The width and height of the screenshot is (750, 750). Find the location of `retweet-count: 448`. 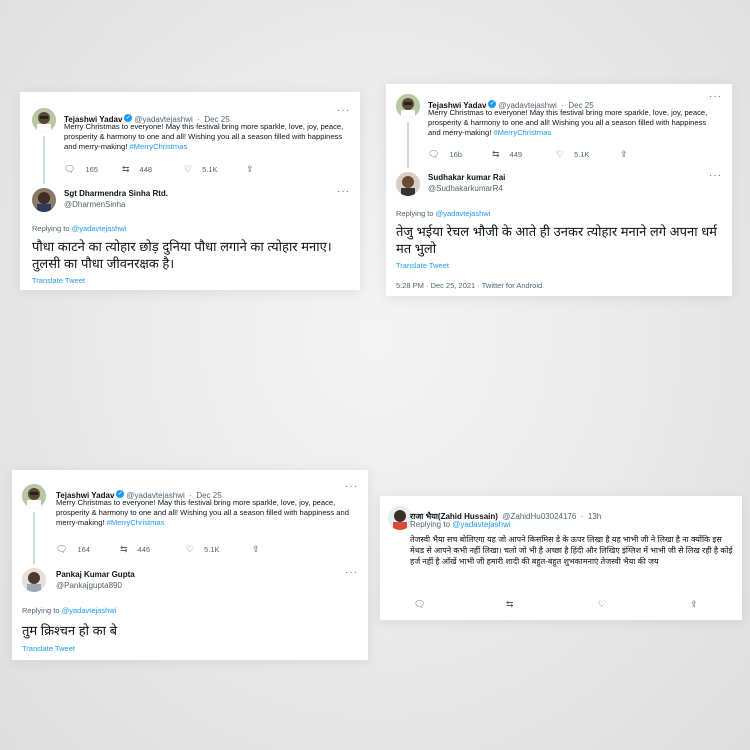

retweet-count: 448 is located at coordinates (146, 169).